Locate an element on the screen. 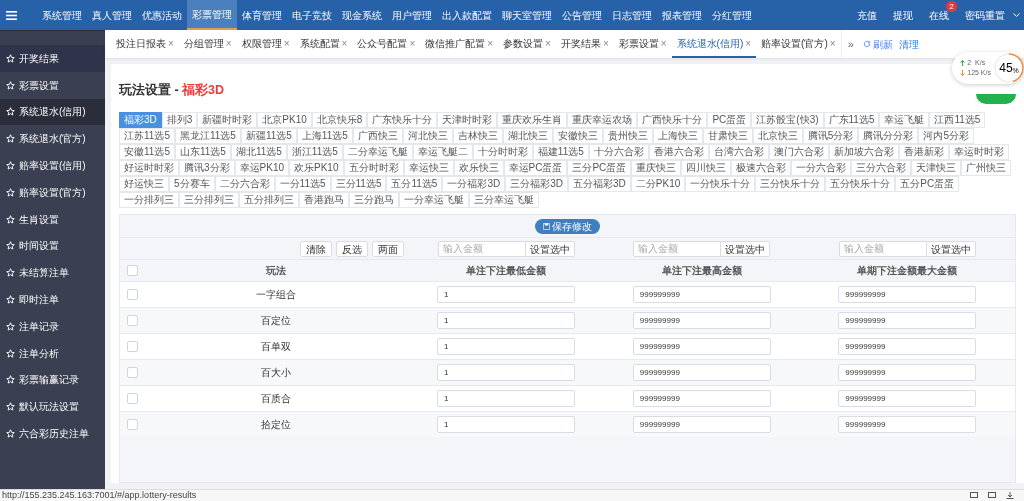 Image resolution: width=1024 pixels, height=501 pixels. lottery-tab: 湖北快三 is located at coordinates (527, 136).